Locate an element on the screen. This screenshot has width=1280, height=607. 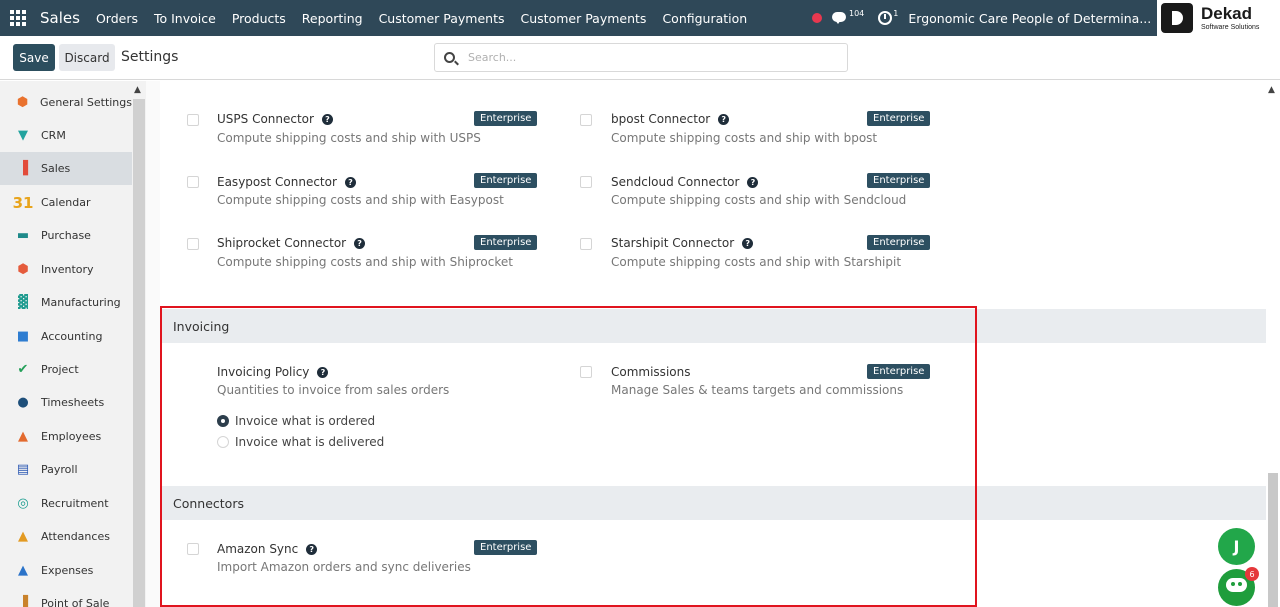
dekad-logo-icon is located at coordinates (1177, 18).